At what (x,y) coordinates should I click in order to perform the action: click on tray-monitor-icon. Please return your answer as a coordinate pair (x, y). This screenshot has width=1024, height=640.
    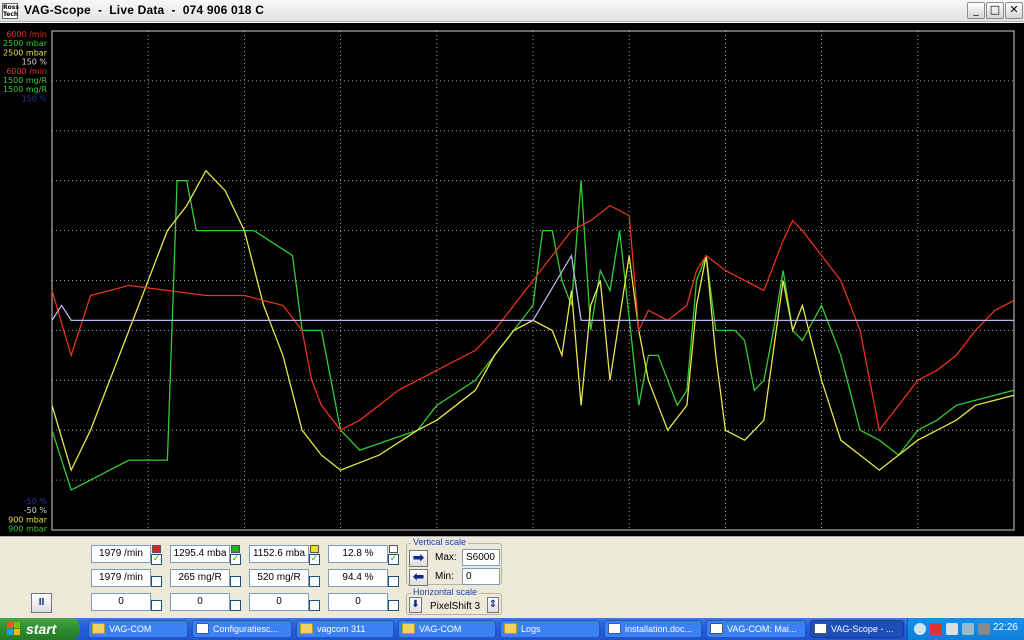
    Looking at the image, I should click on (968, 629).